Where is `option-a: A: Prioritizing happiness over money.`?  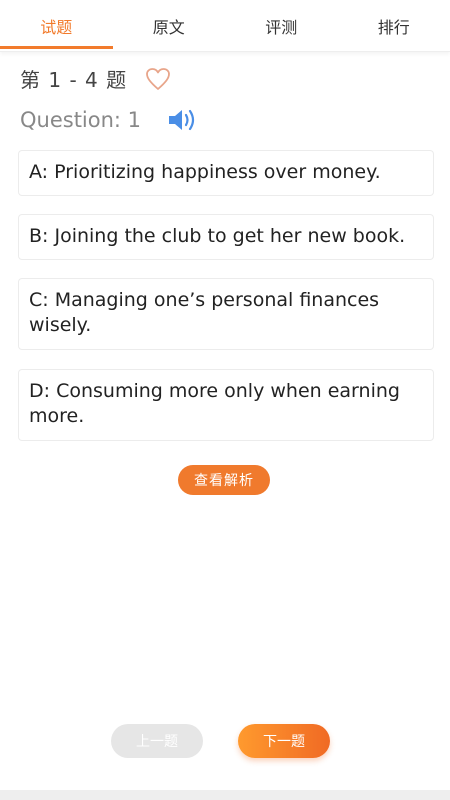 option-a: A: Prioritizing happiness over money. is located at coordinates (226, 173).